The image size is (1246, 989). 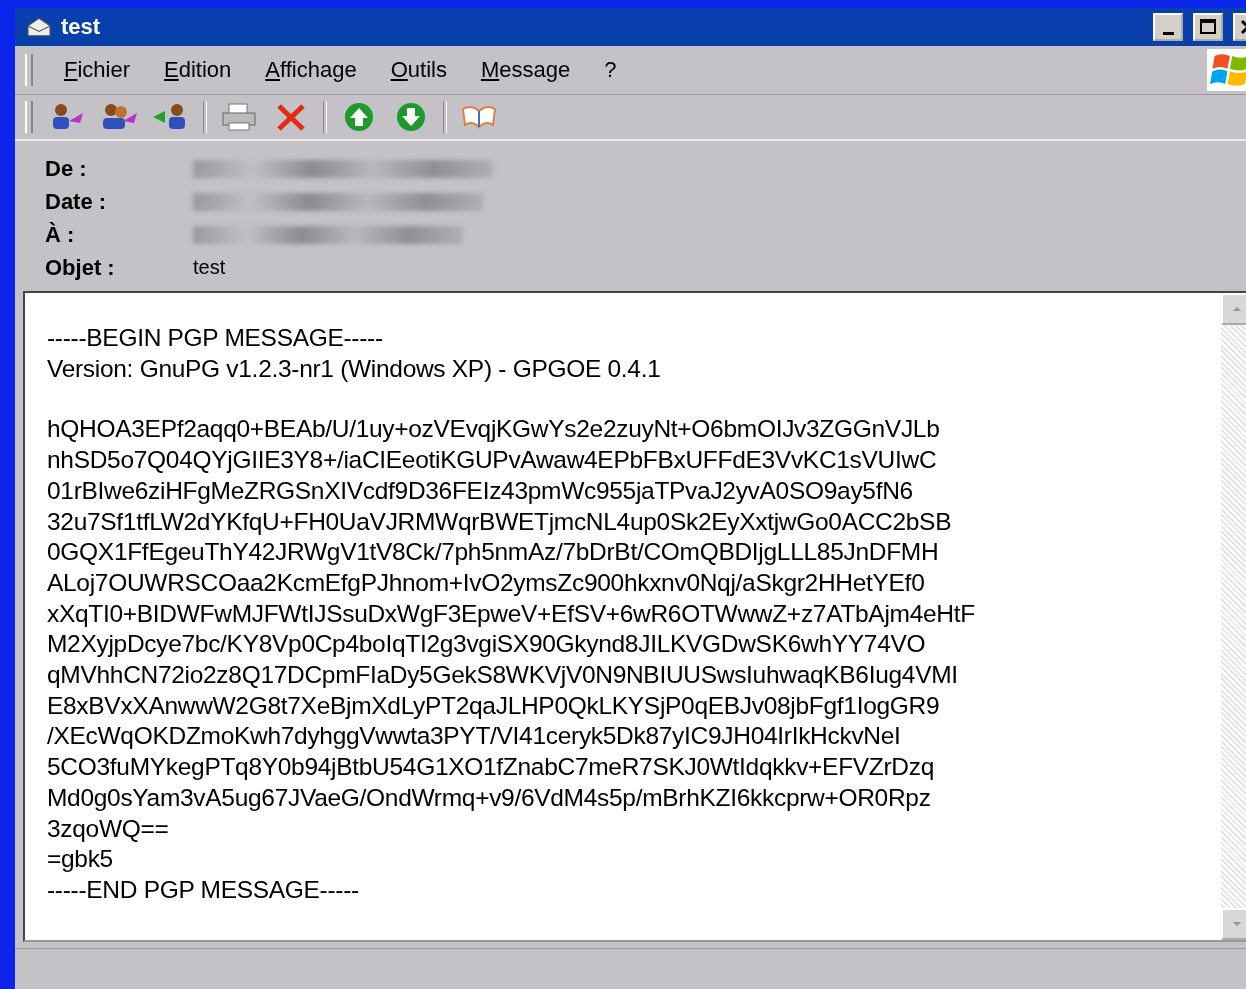 I want to click on menu-item: Edition, so click(x=198, y=70).